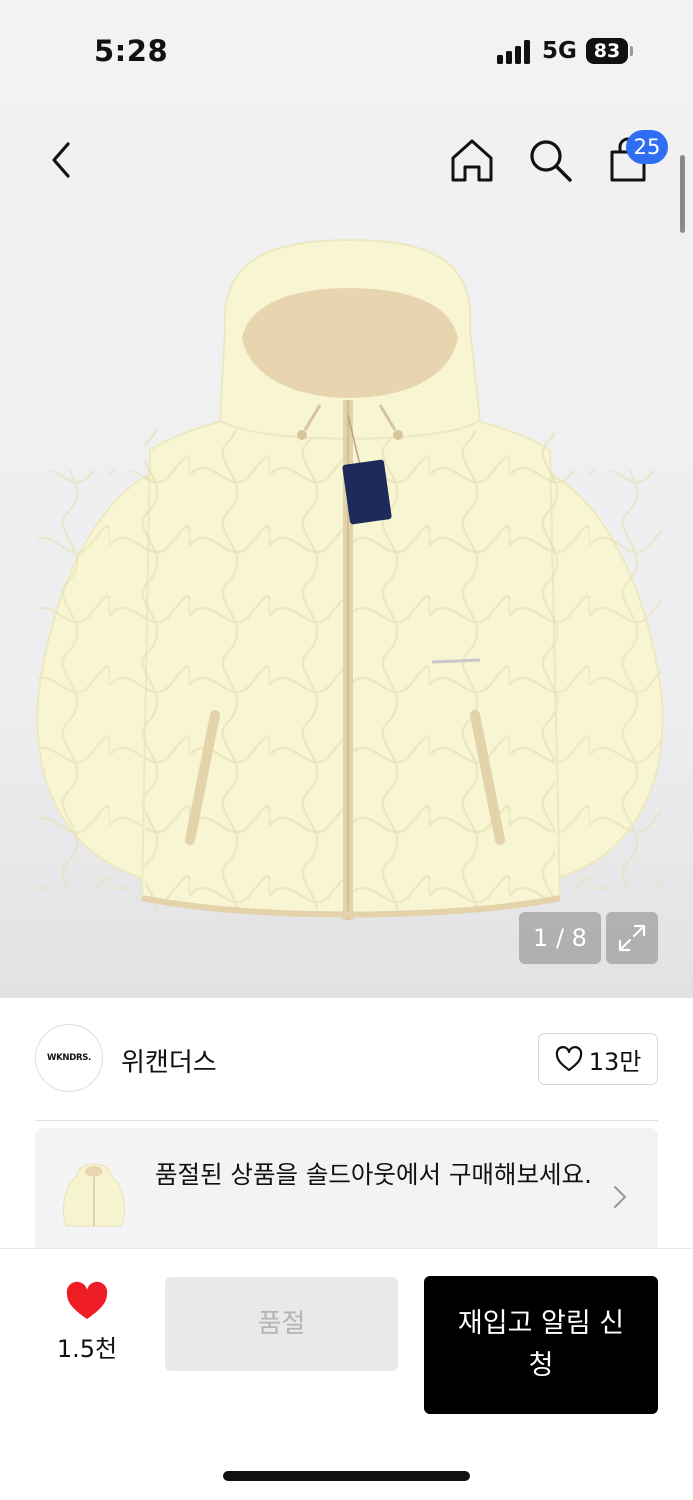  I want to click on home-indicator, so click(346, 1476).